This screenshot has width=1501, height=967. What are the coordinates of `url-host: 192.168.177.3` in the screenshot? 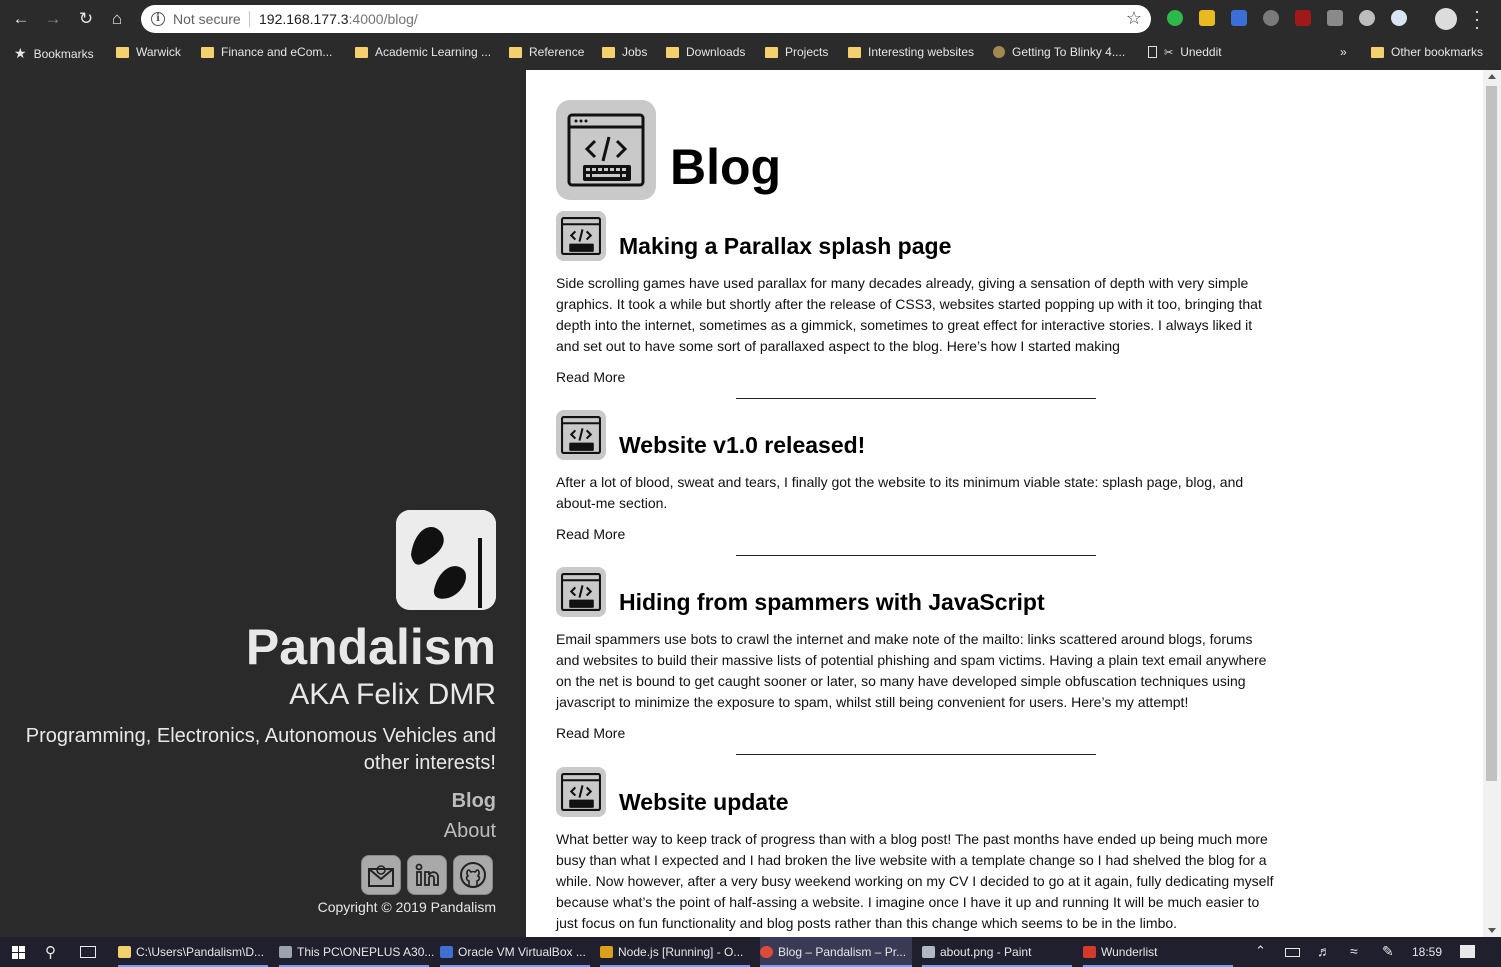 It's located at (304, 19).